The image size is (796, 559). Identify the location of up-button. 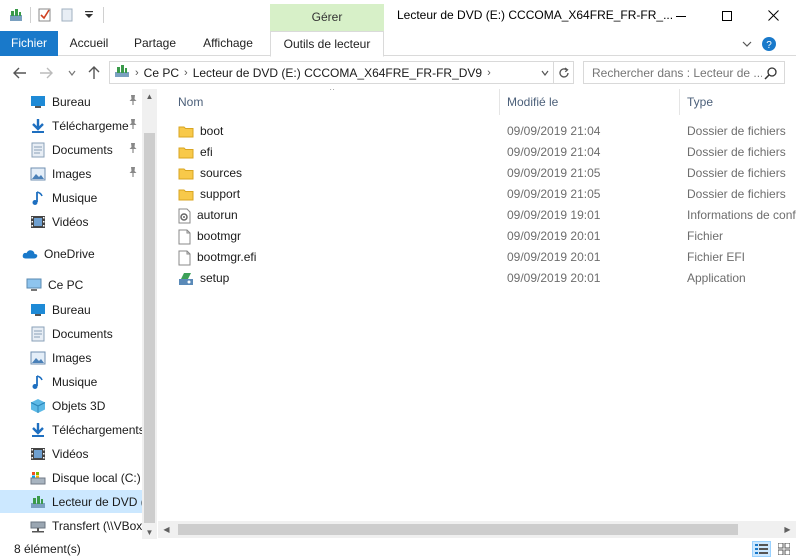
(94, 73).